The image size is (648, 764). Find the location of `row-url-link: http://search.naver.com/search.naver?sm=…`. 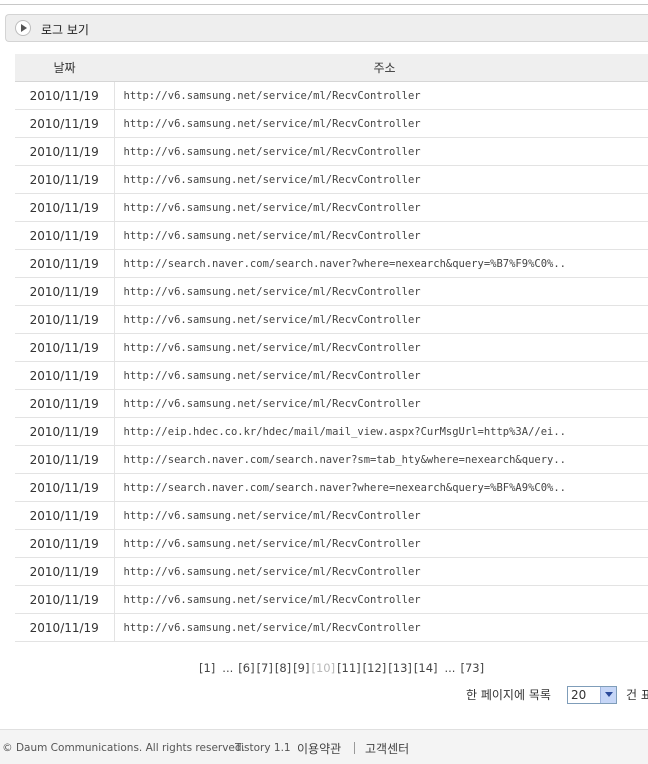

row-url-link: http://search.naver.com/search.naver?sm=… is located at coordinates (381, 459).